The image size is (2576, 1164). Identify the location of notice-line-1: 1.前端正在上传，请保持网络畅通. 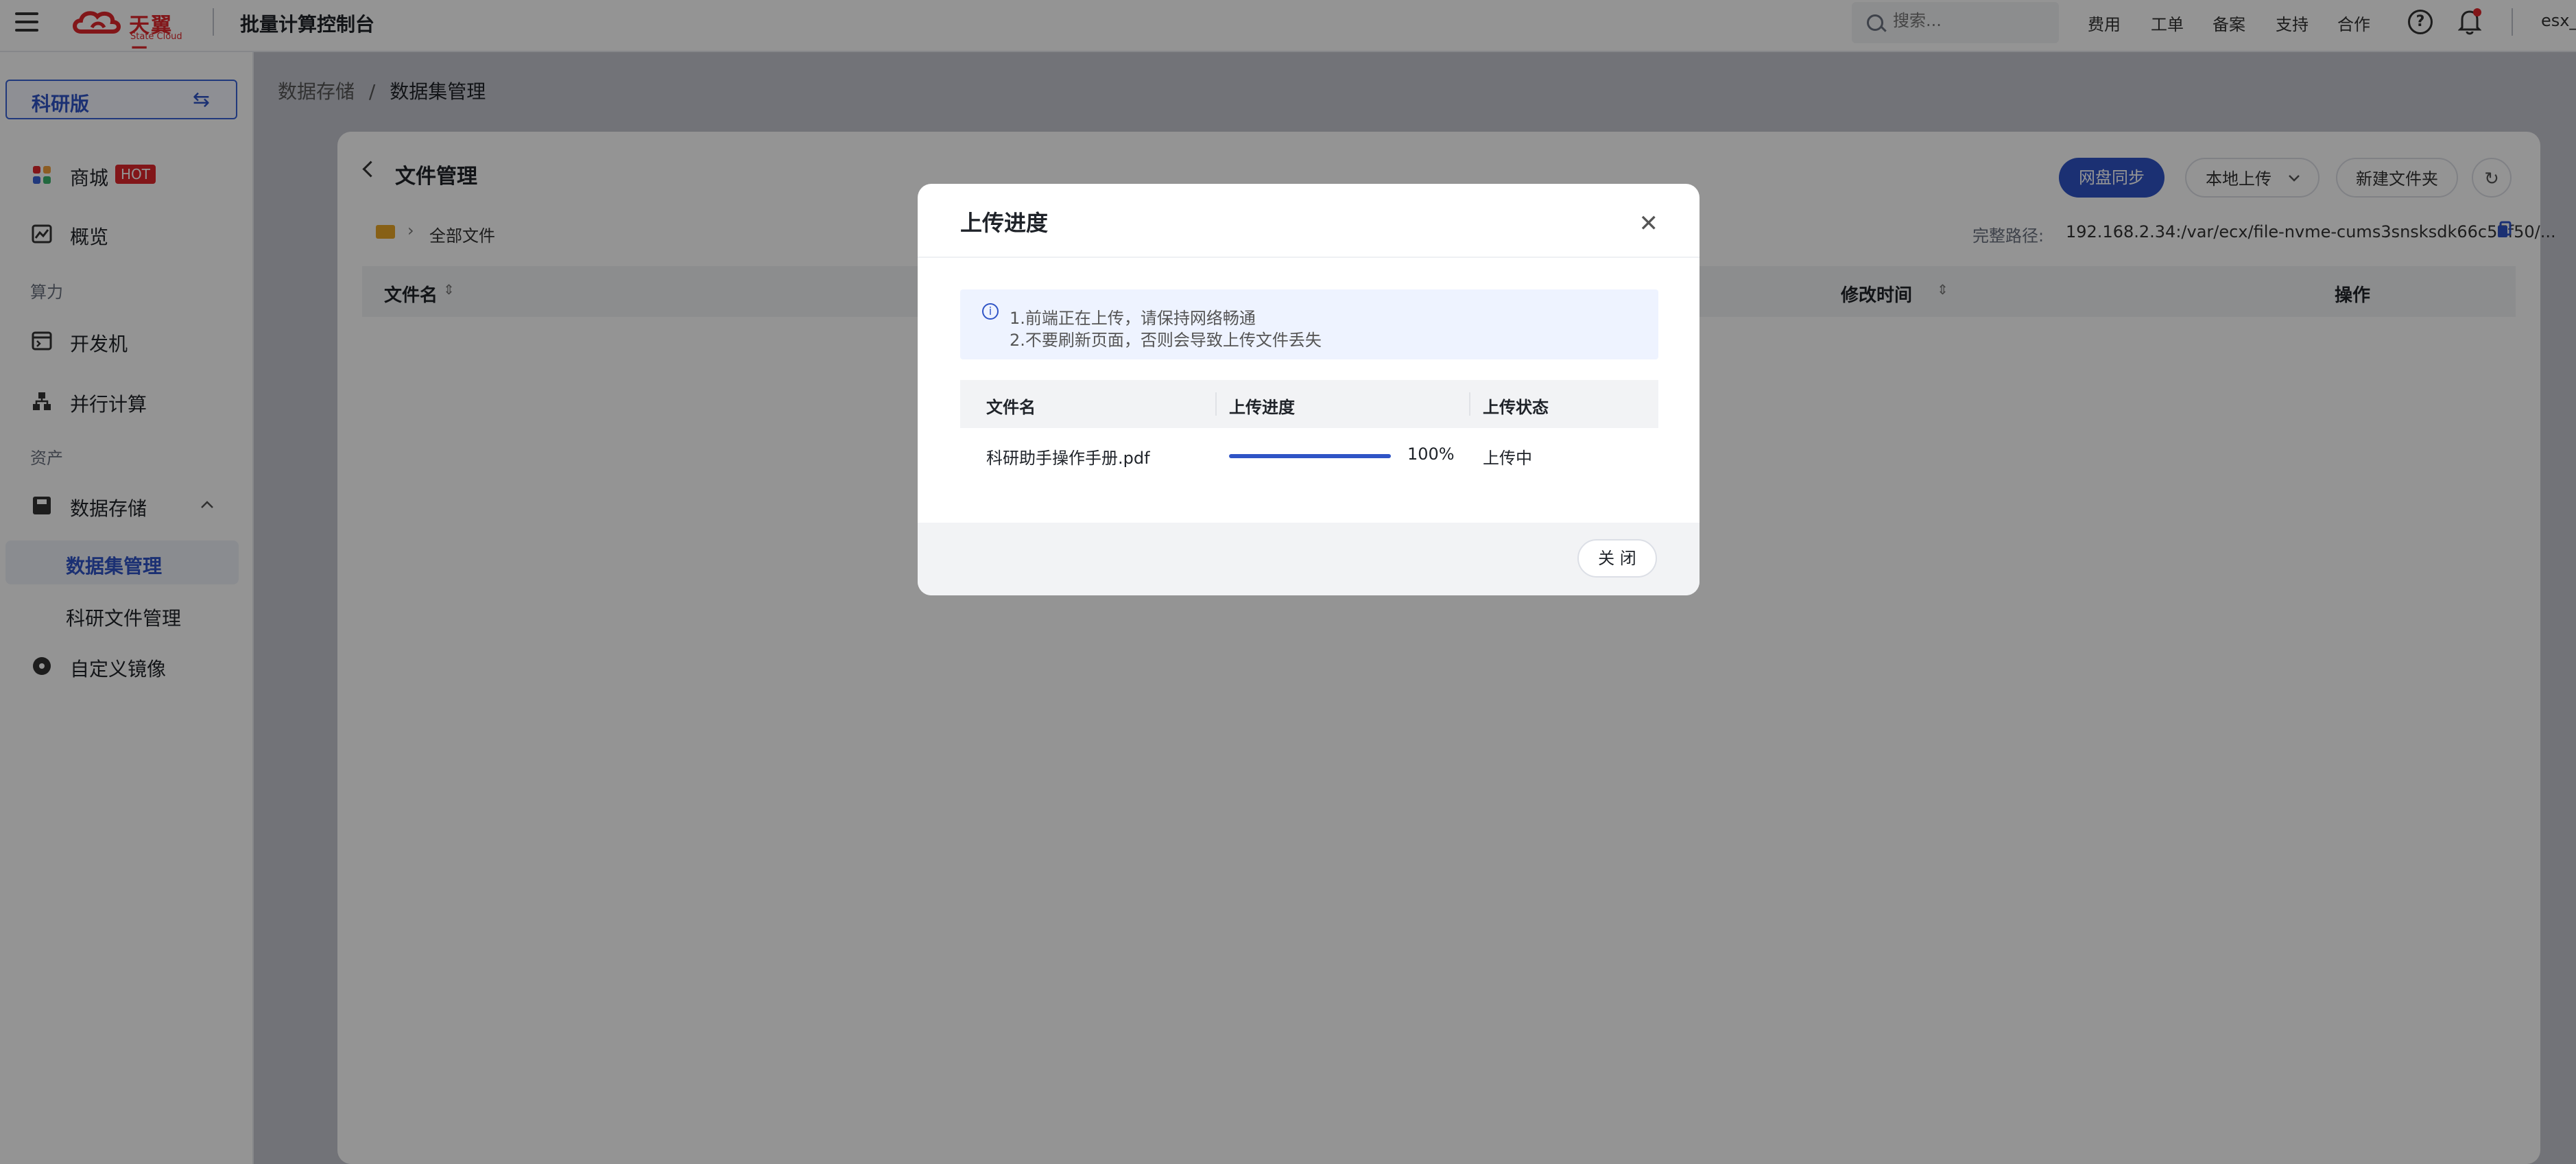
(1133, 318).